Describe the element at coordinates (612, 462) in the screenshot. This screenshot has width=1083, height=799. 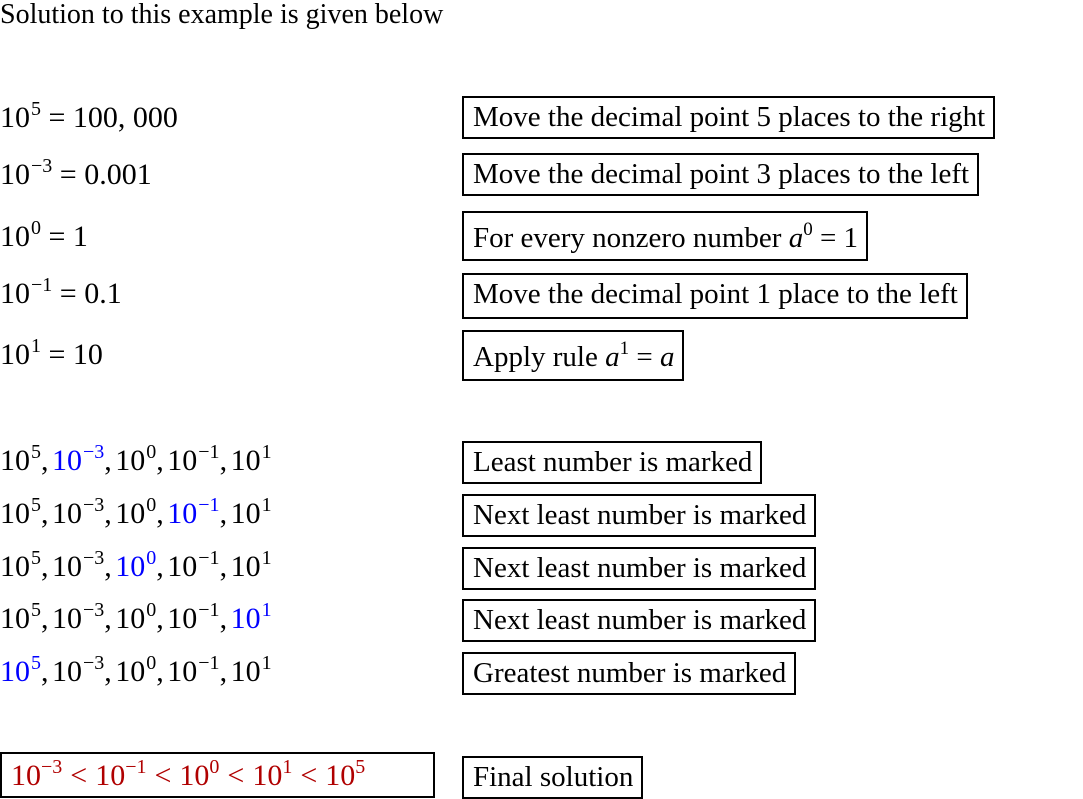
I see `explanation-box: Least number is marked` at that location.